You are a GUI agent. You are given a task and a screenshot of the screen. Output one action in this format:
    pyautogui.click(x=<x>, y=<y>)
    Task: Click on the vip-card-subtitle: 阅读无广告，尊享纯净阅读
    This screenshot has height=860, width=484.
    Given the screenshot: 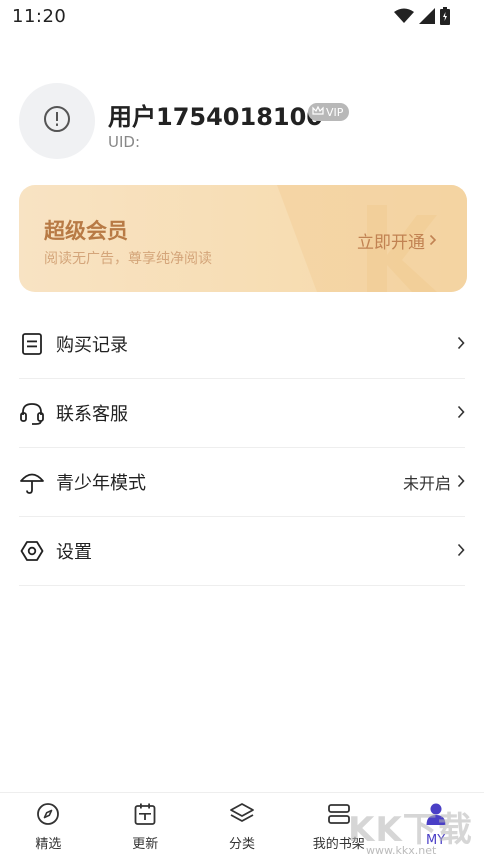 What is the action you would take?
    pyautogui.click(x=128, y=259)
    